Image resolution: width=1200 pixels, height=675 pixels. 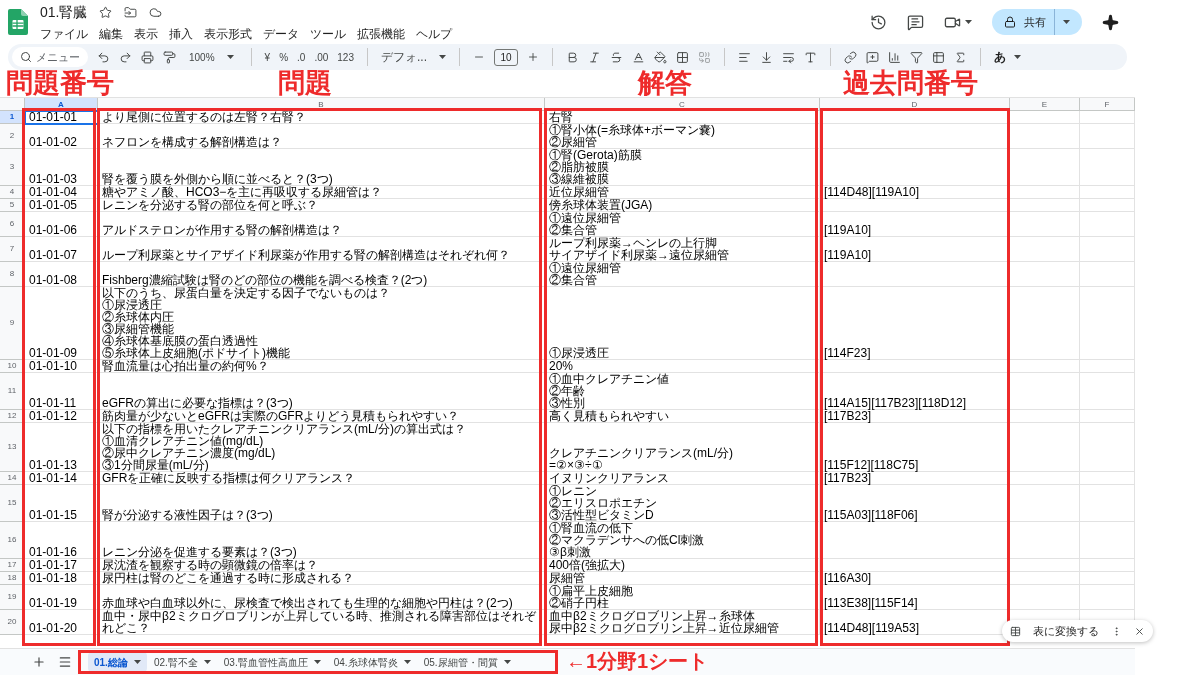 What do you see at coordinates (211, 57) in the screenshot?
I see `zoom-select: 100%` at bounding box center [211, 57].